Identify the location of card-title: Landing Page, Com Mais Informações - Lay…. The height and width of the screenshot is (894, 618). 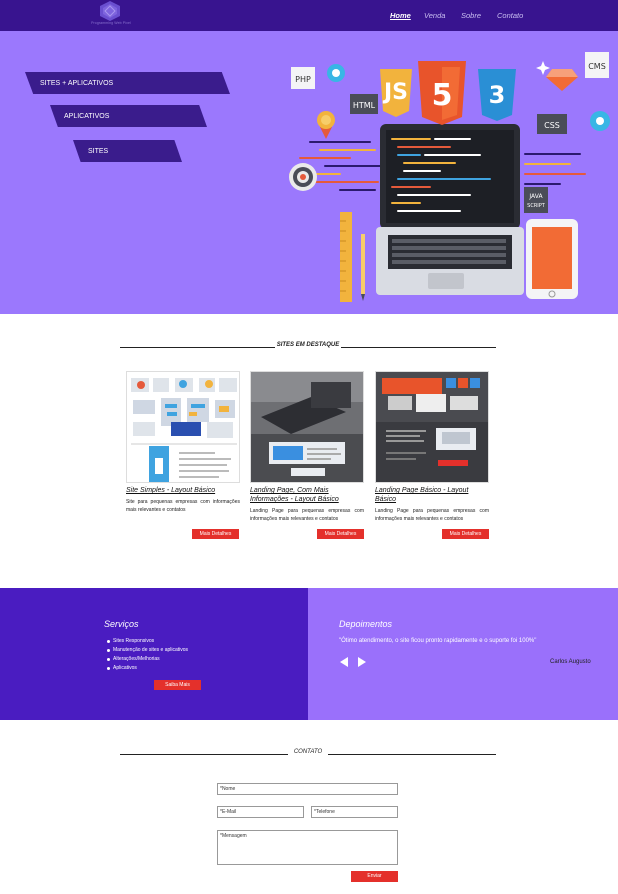
(307, 495).